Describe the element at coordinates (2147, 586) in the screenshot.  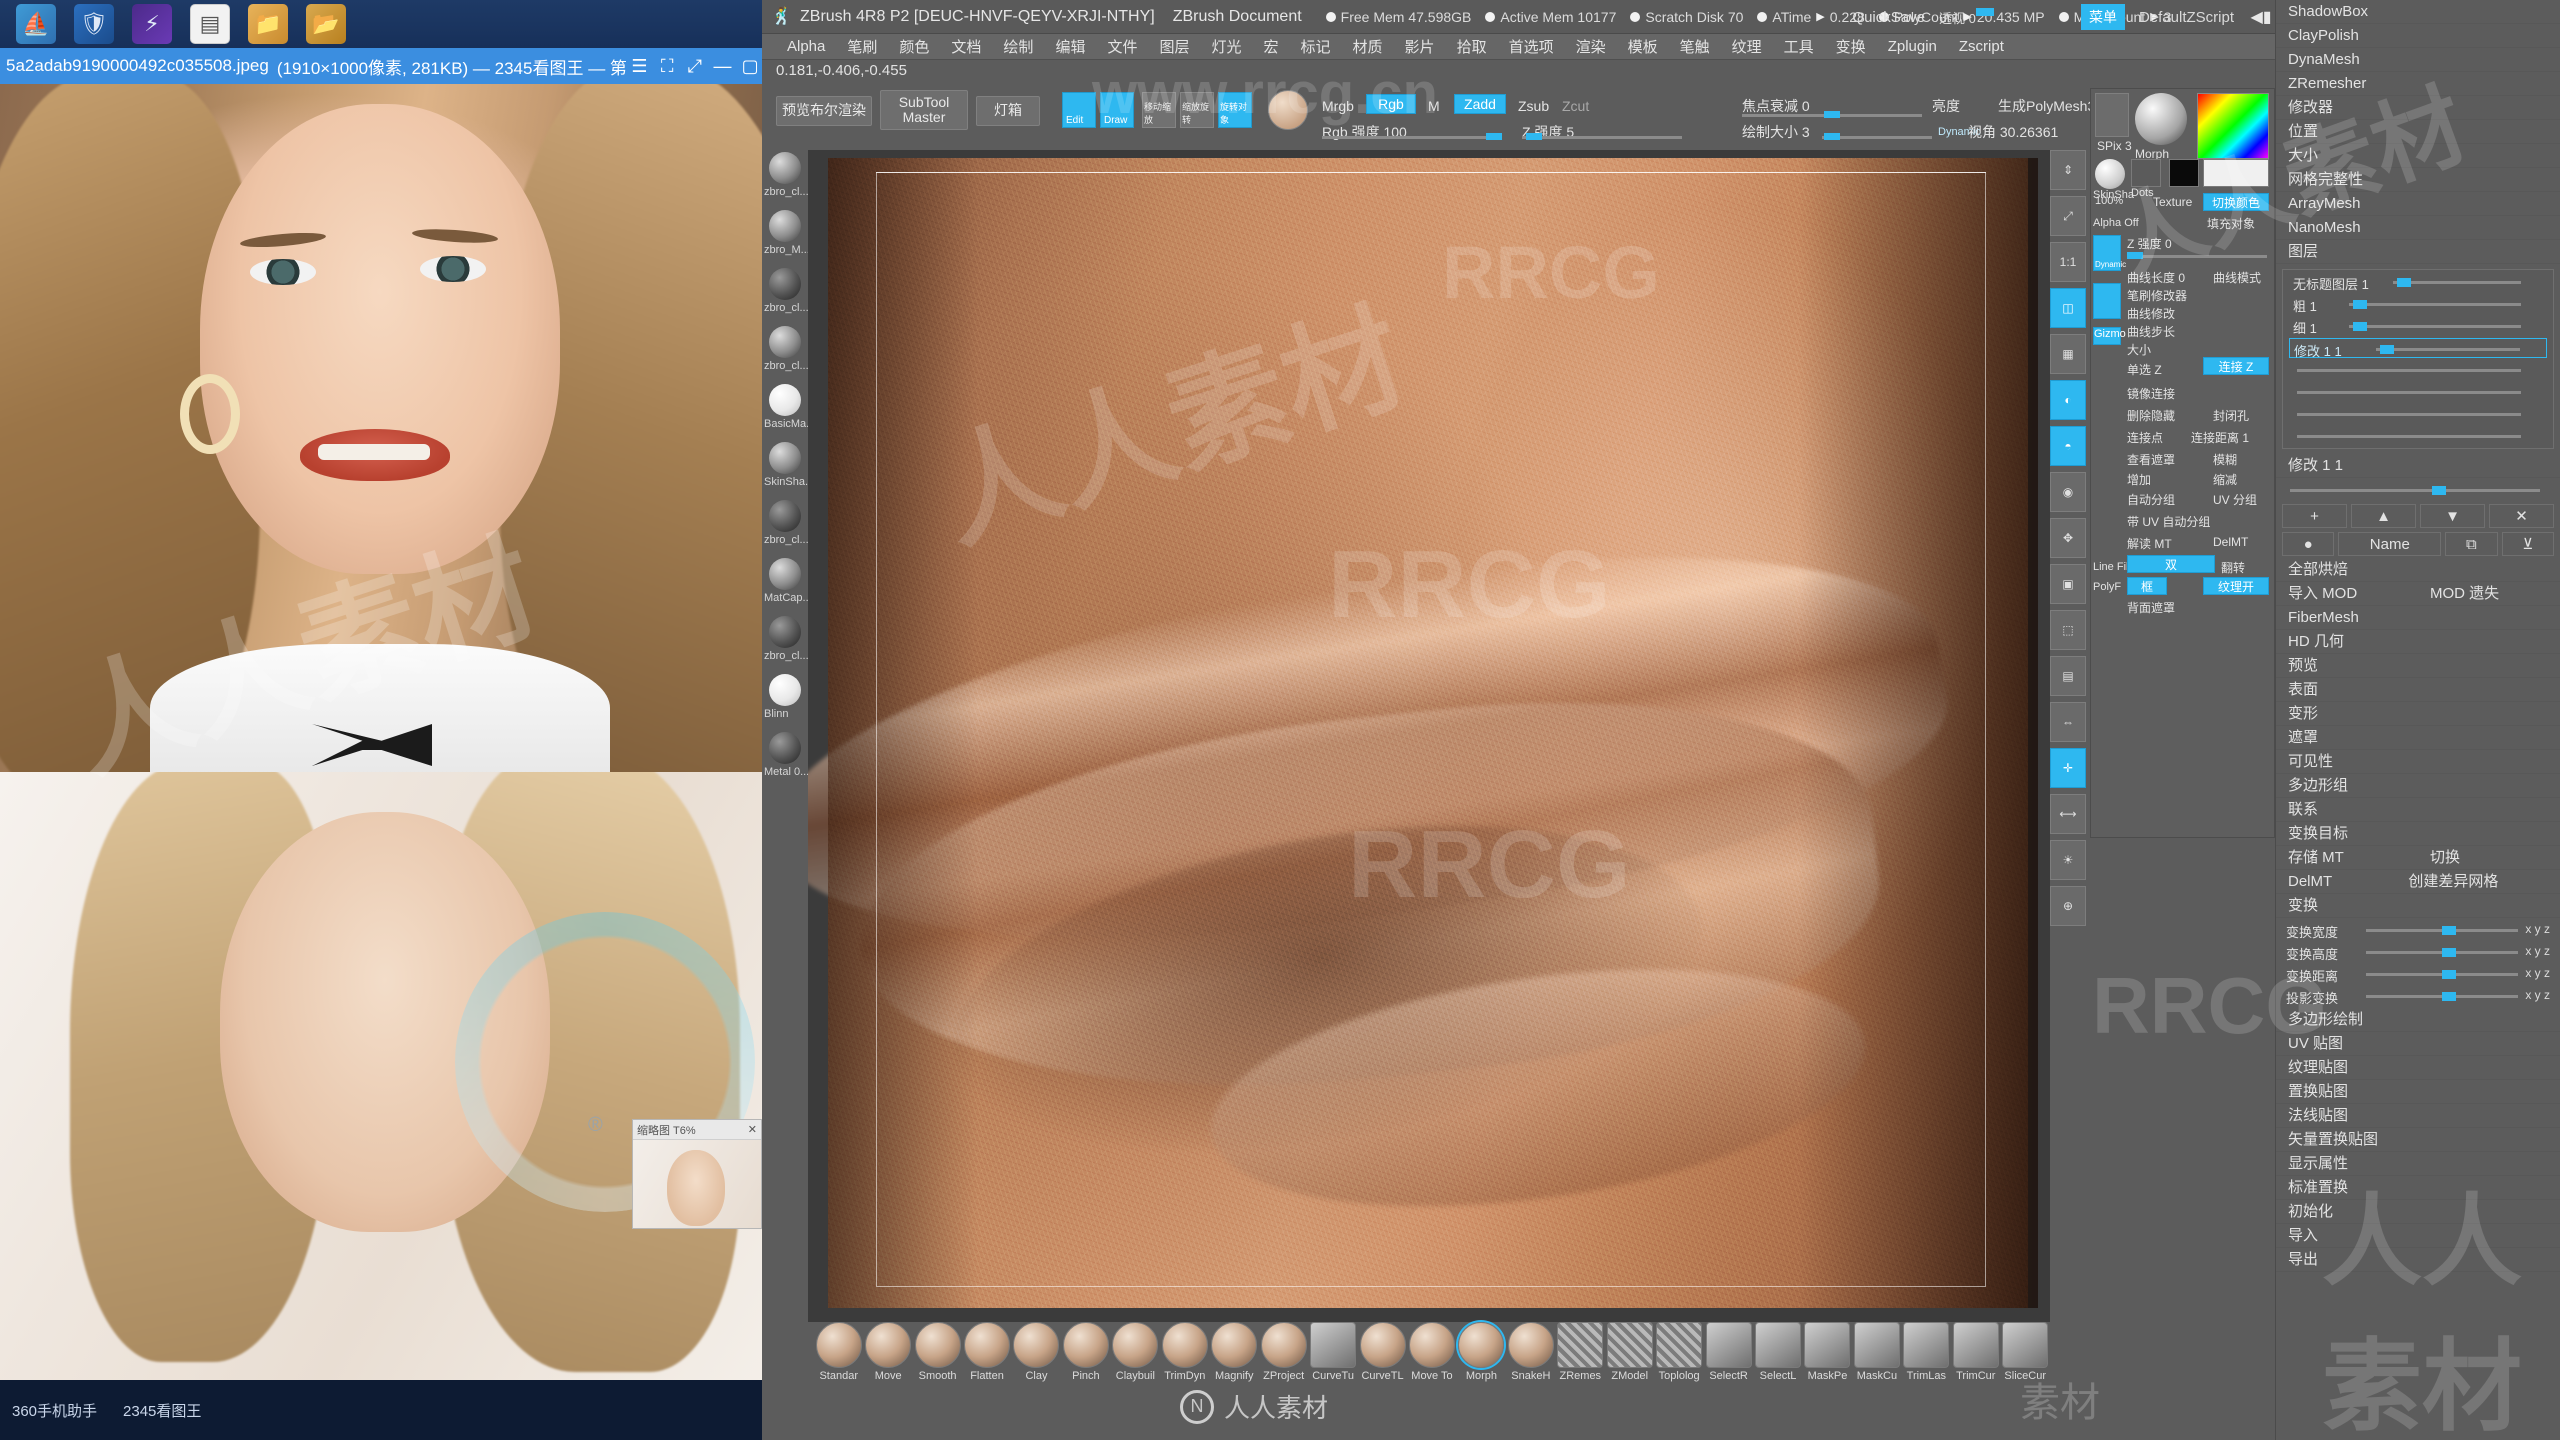
I see `frame-button: 框` at that location.